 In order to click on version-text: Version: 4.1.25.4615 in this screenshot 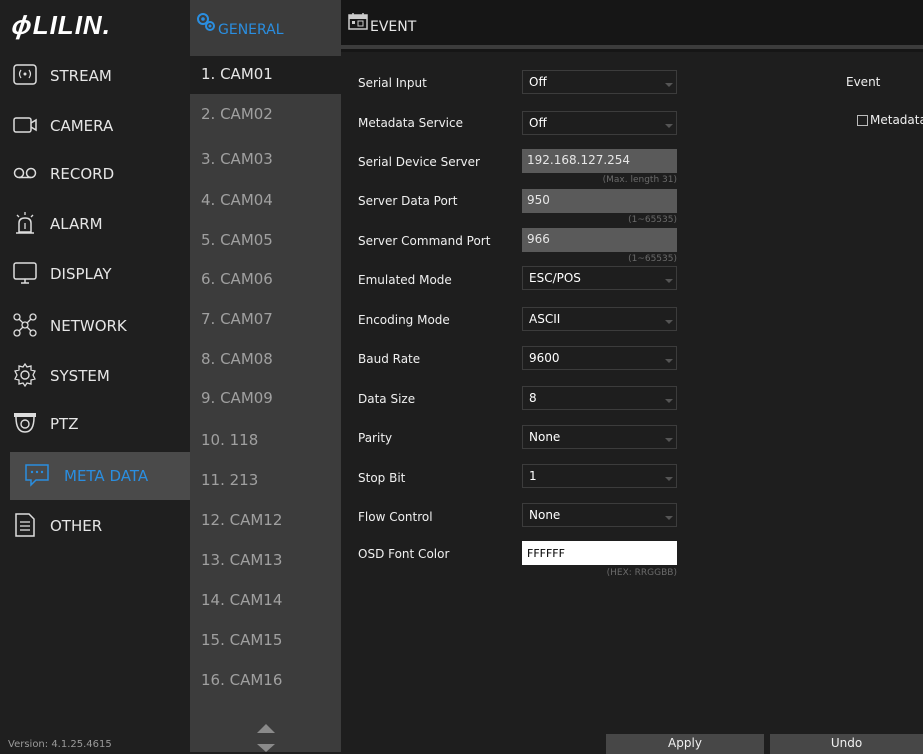, I will do `click(60, 744)`.